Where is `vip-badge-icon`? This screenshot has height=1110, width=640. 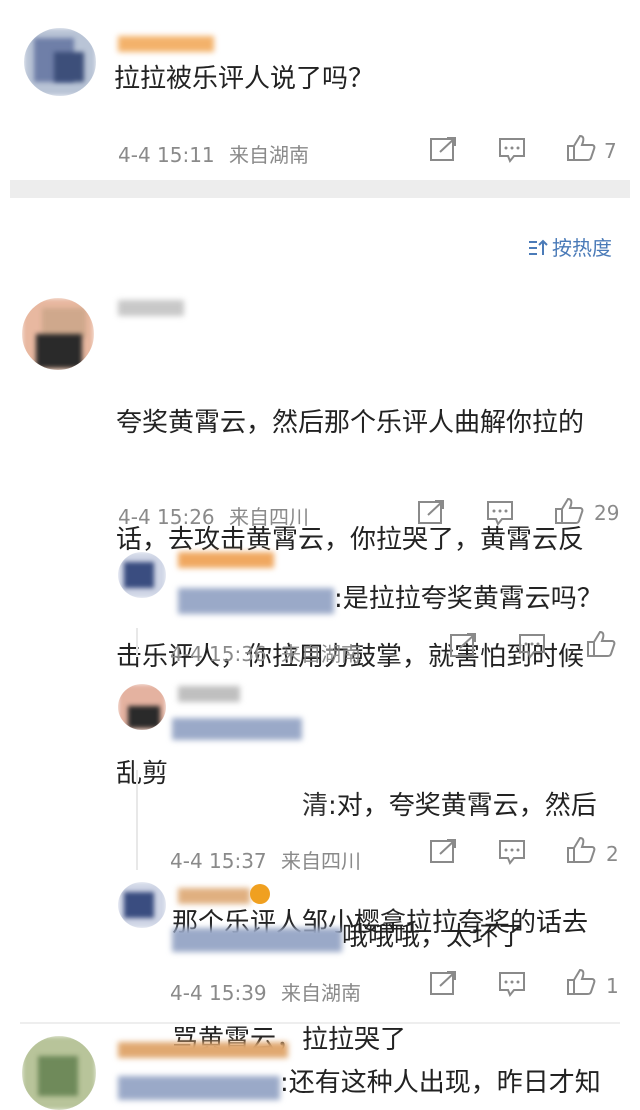
vip-badge-icon is located at coordinates (260, 894).